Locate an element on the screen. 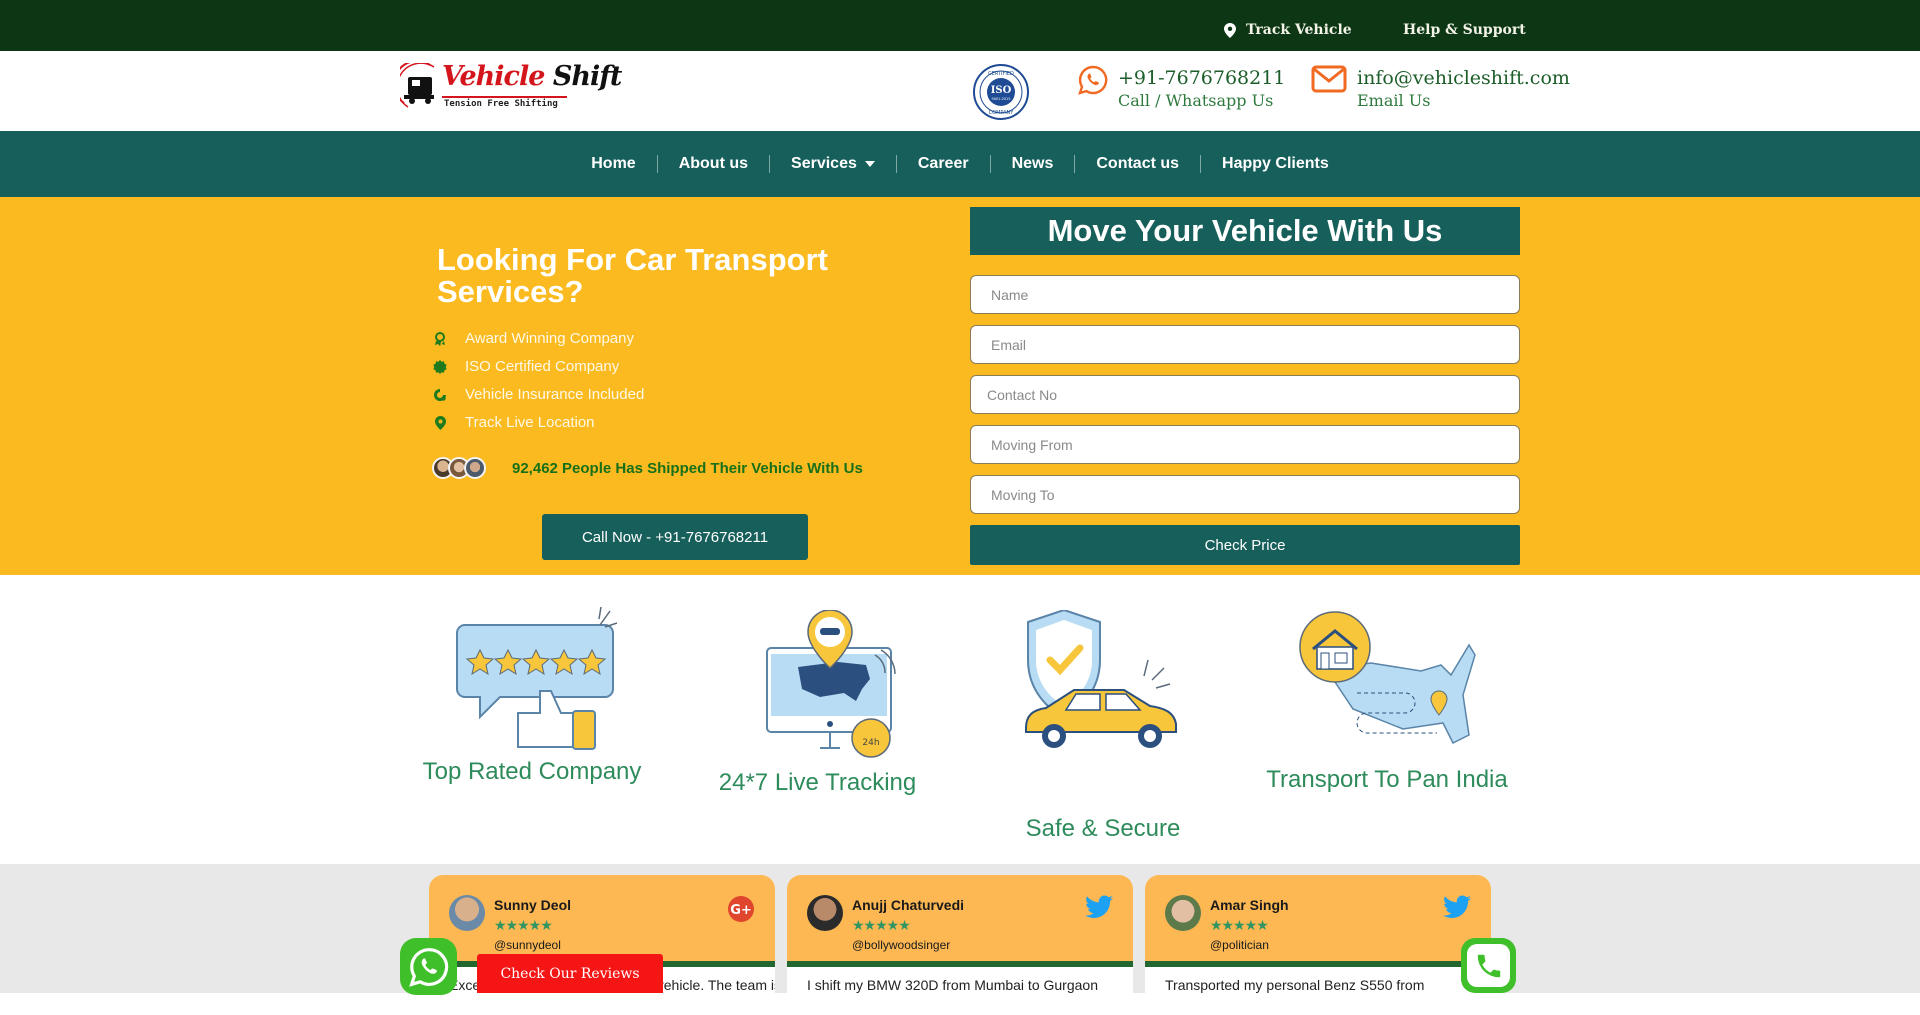 The height and width of the screenshot is (1015, 1920). feature-card: Safe & Secure is located at coordinates (1103, 725).